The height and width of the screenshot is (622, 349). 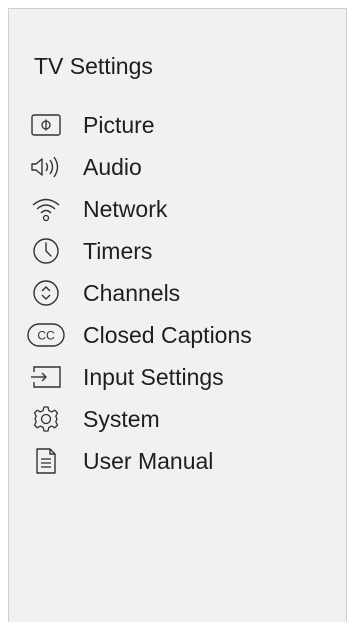 What do you see at coordinates (148, 460) in the screenshot?
I see `menu-item-label: User Manual` at bounding box center [148, 460].